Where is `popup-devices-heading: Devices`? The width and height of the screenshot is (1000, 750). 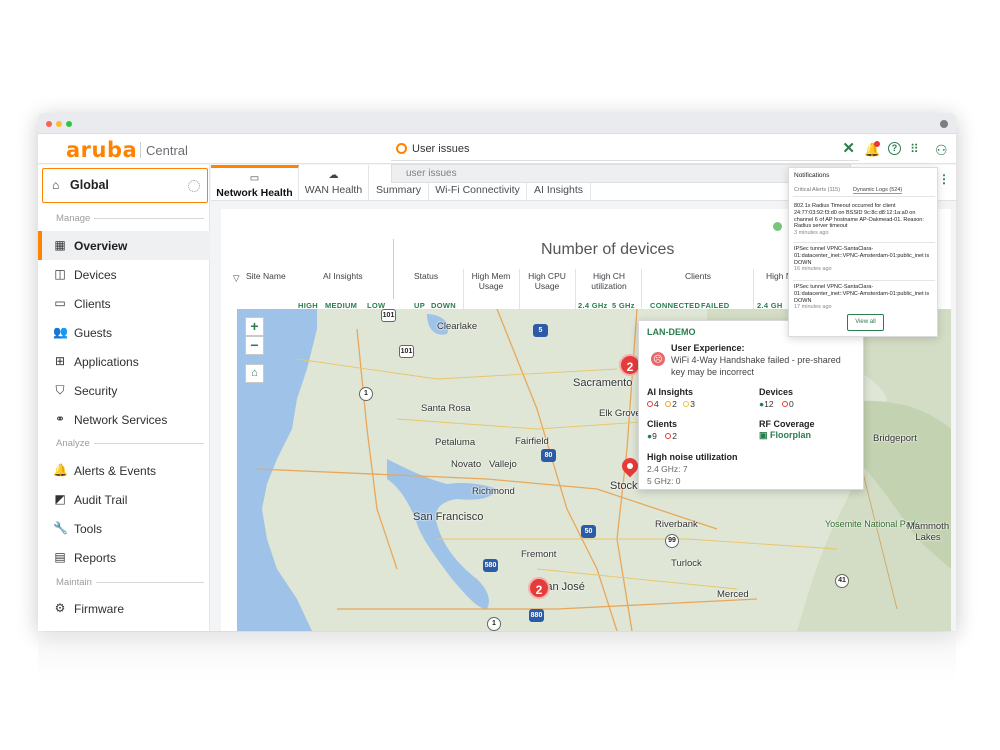
popup-devices-heading: Devices is located at coordinates (776, 392).